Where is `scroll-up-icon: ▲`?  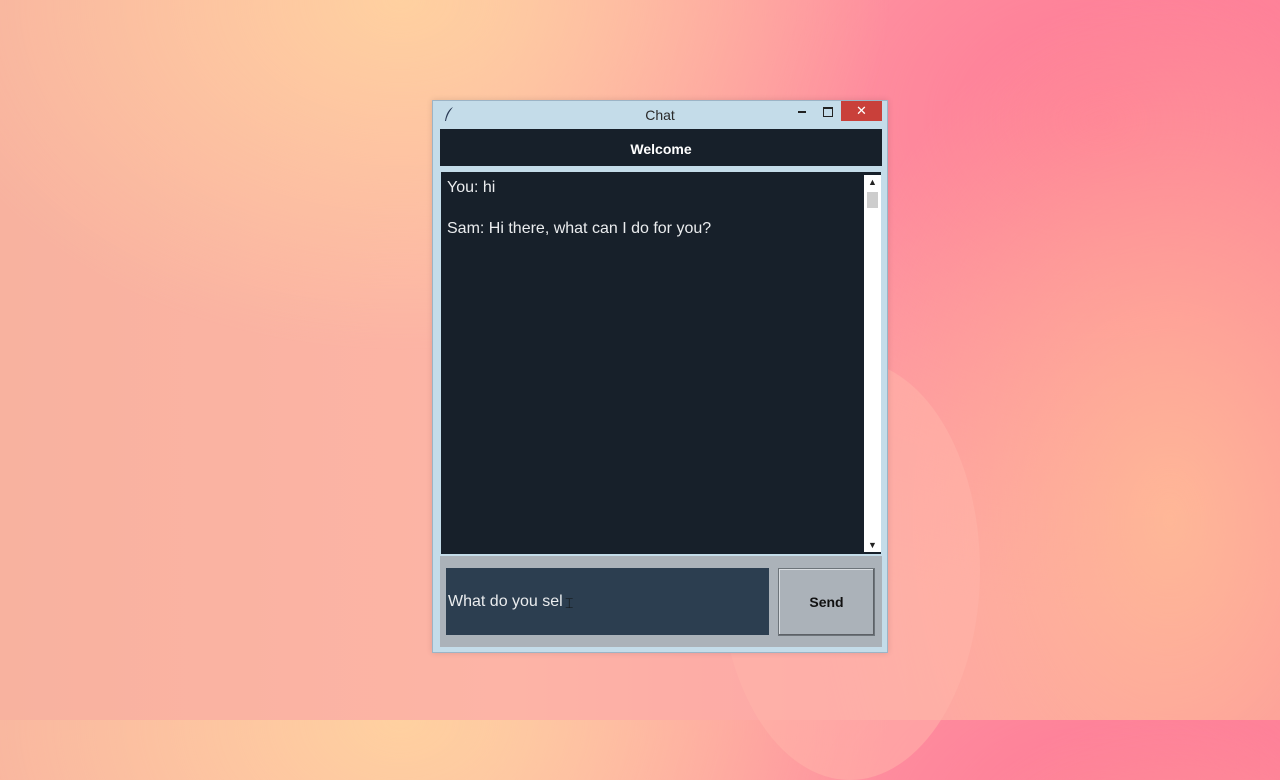
scroll-up-icon: ▲ is located at coordinates (872, 182).